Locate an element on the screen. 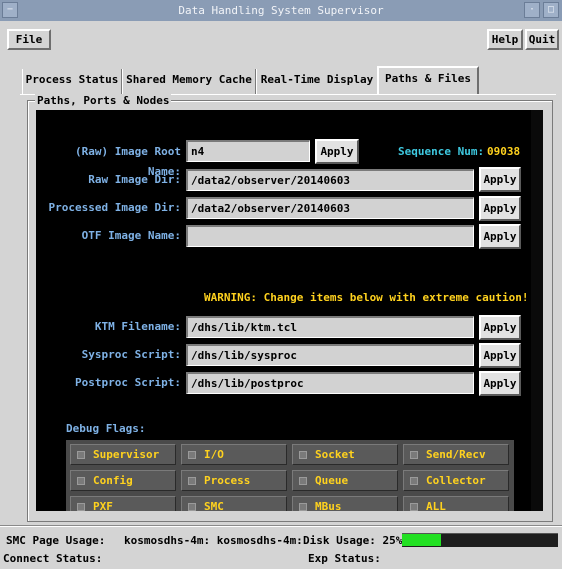  raw-dir-input is located at coordinates (330, 180).